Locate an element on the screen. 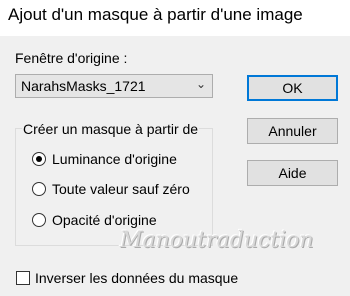 This screenshot has height=296, width=350. source-window-select: NarahsMasks_1721 ⌄ is located at coordinates (114, 86).